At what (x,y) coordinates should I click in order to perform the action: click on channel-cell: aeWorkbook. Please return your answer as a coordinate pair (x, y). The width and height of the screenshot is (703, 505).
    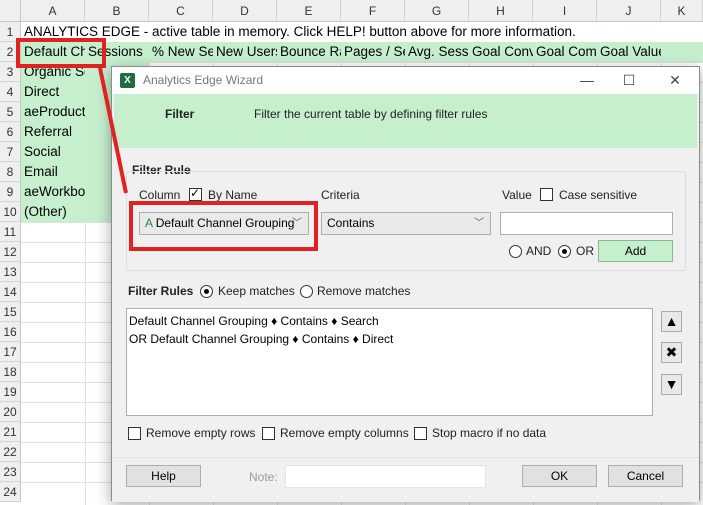
    Looking at the image, I should click on (53, 192).